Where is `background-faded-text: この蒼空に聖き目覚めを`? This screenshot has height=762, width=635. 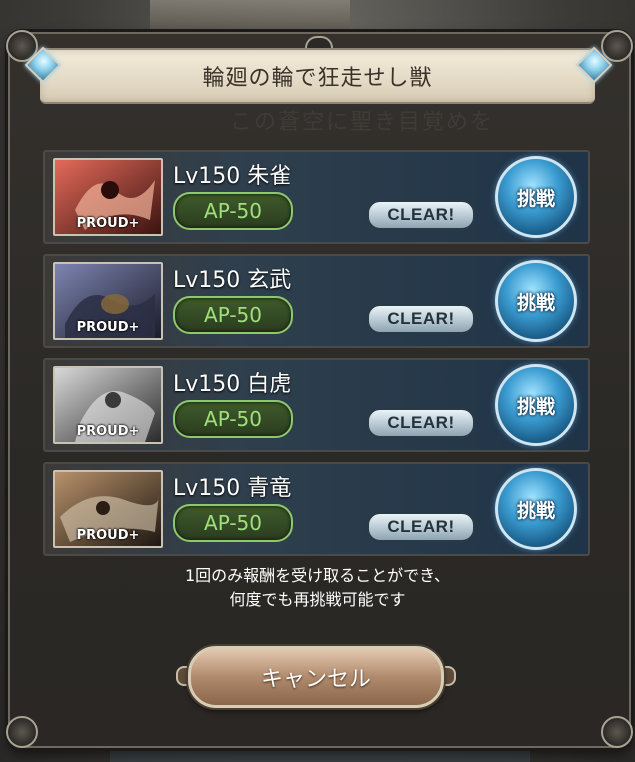
background-faded-text: この蒼空に聖き目覚めを is located at coordinates (362, 122).